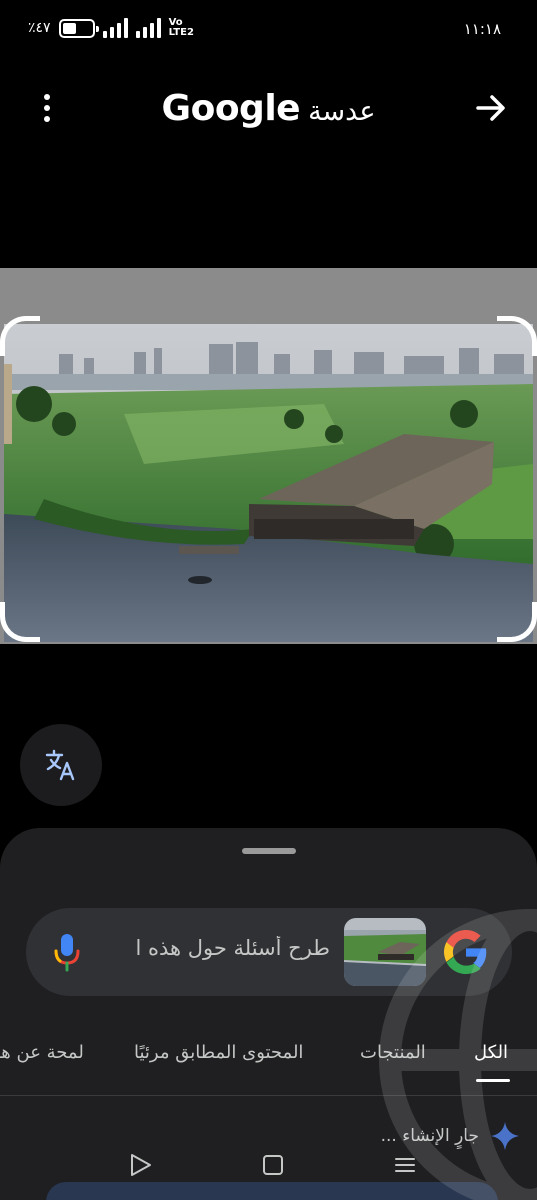  I want to click on share-button, so click(491, 108).